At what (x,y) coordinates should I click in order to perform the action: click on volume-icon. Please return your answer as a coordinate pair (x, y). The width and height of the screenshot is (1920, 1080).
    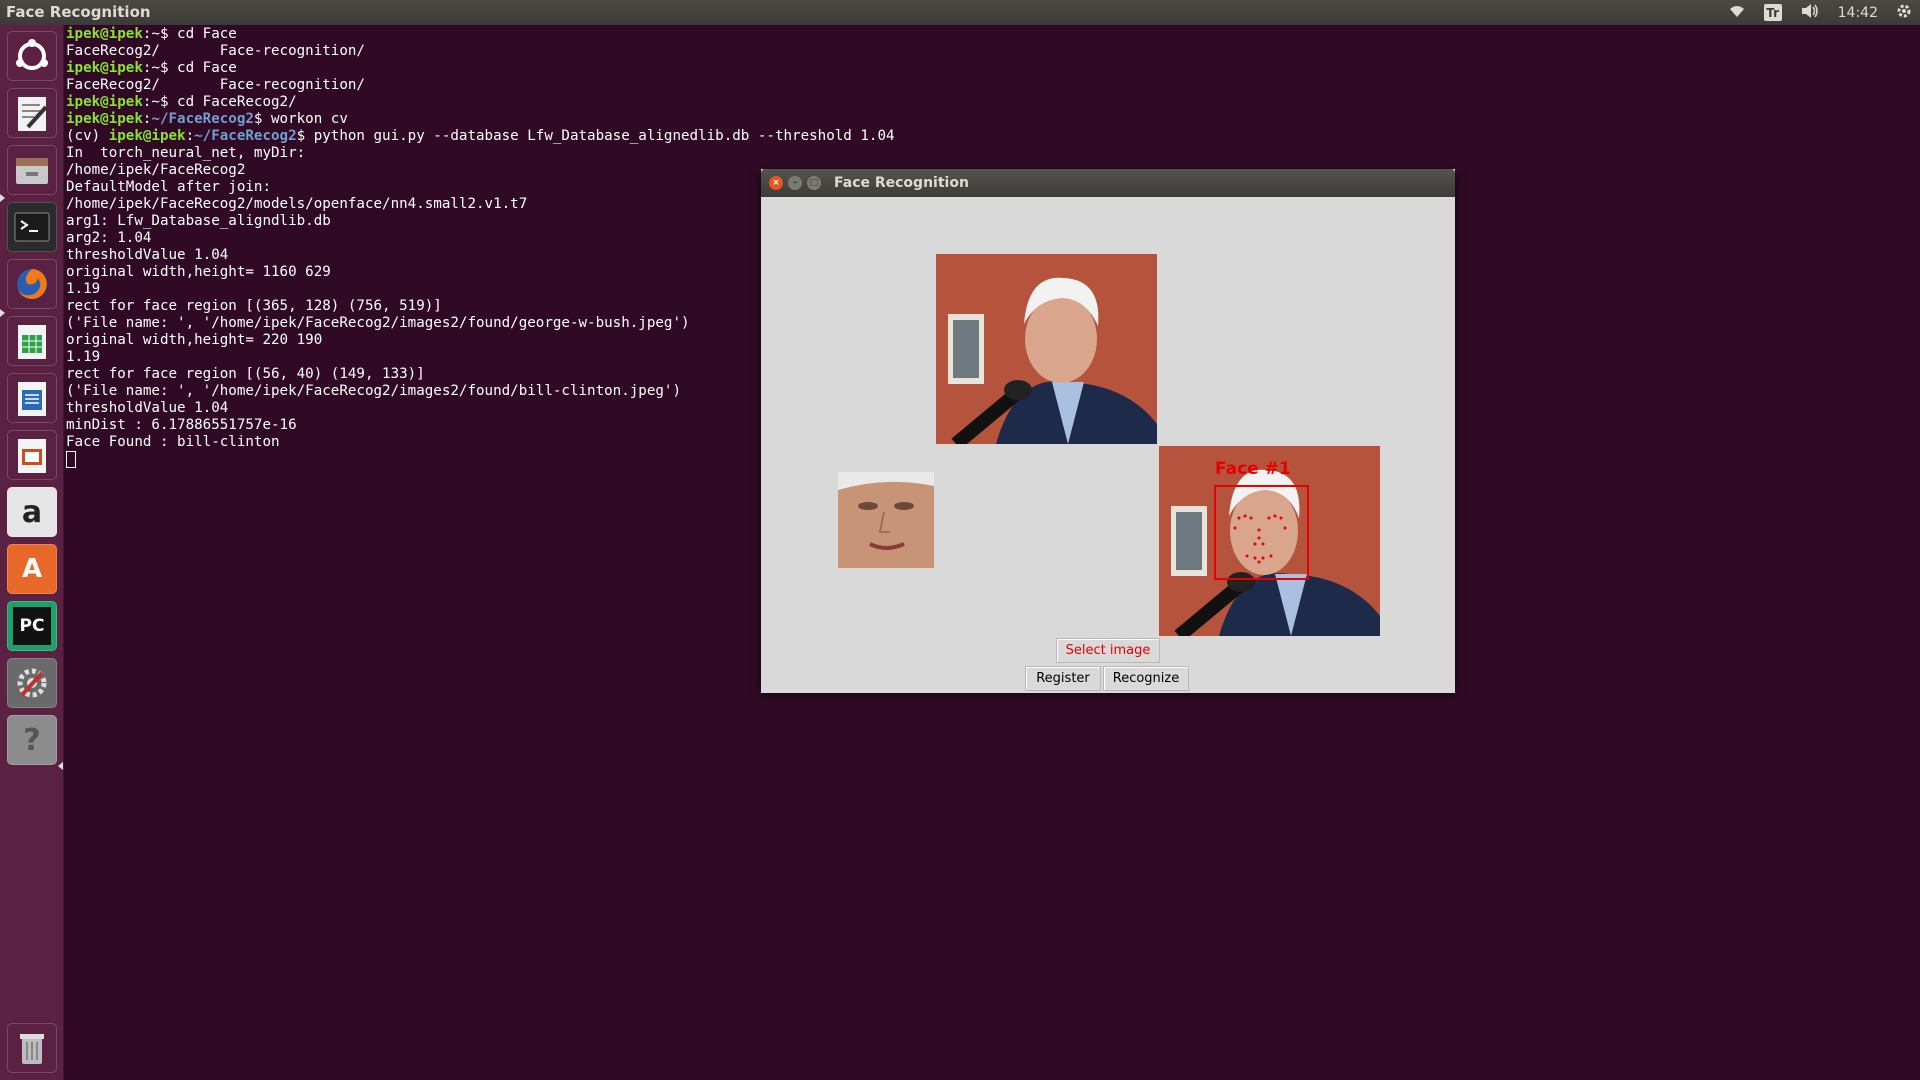
    Looking at the image, I should click on (1810, 13).